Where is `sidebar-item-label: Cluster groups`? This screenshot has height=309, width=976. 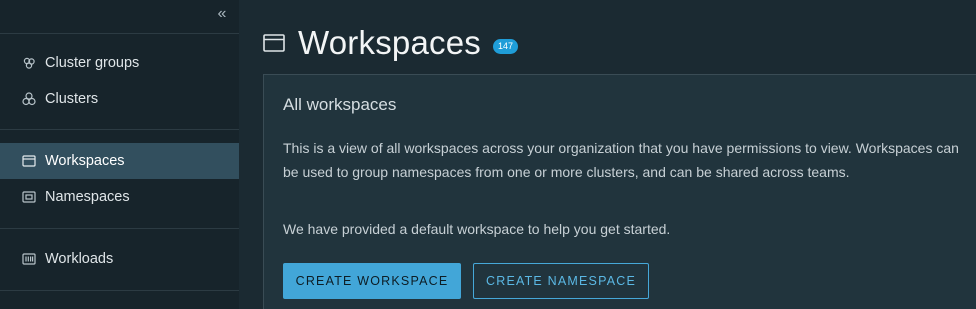
sidebar-item-label: Cluster groups is located at coordinates (92, 63).